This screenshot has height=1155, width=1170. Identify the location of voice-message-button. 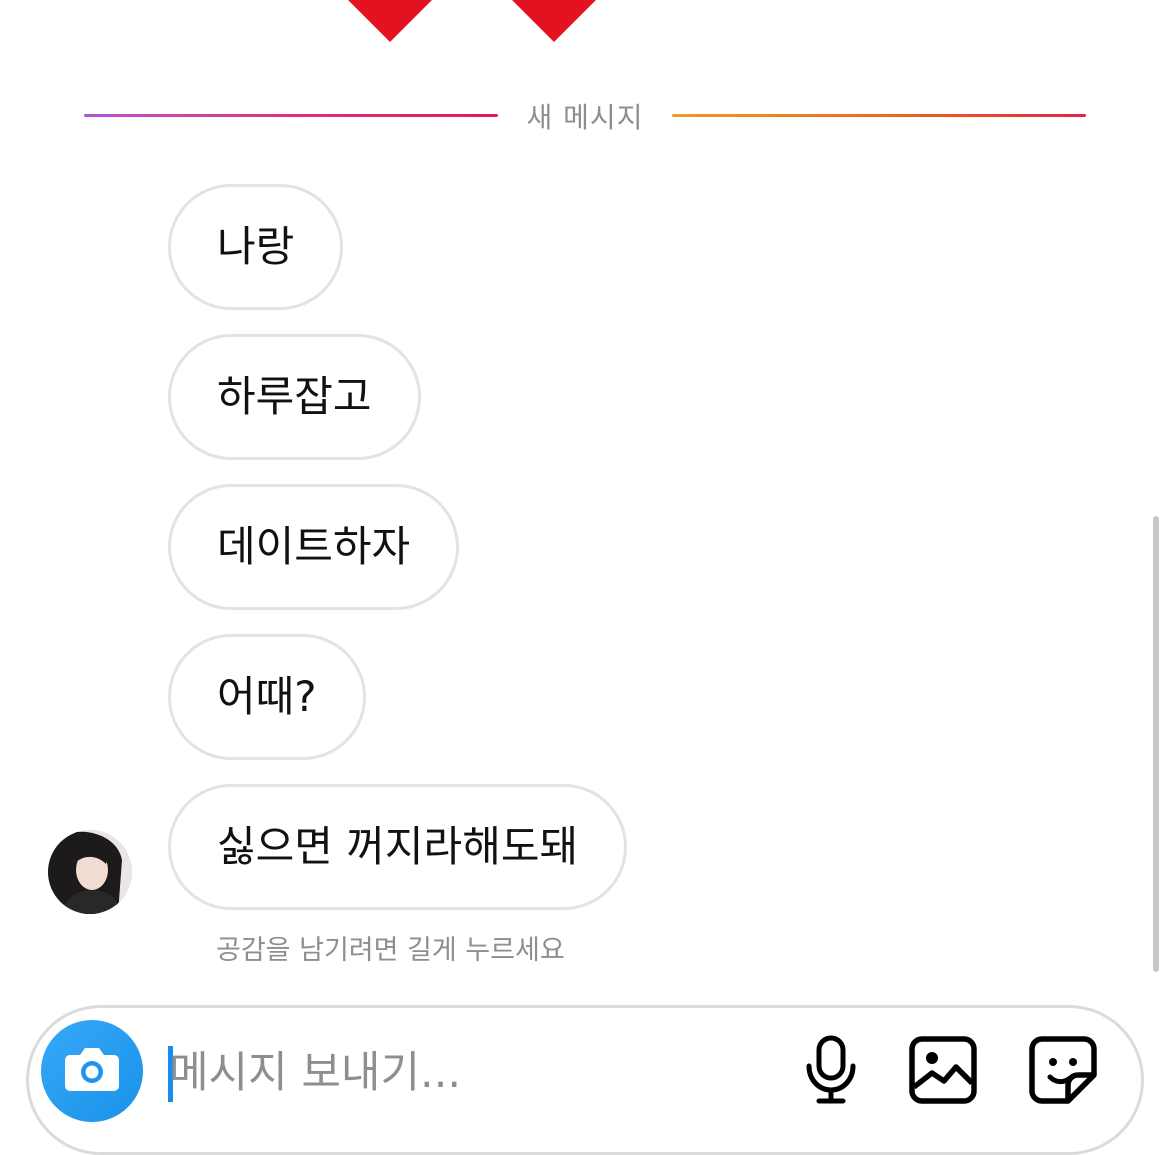
(831, 1072).